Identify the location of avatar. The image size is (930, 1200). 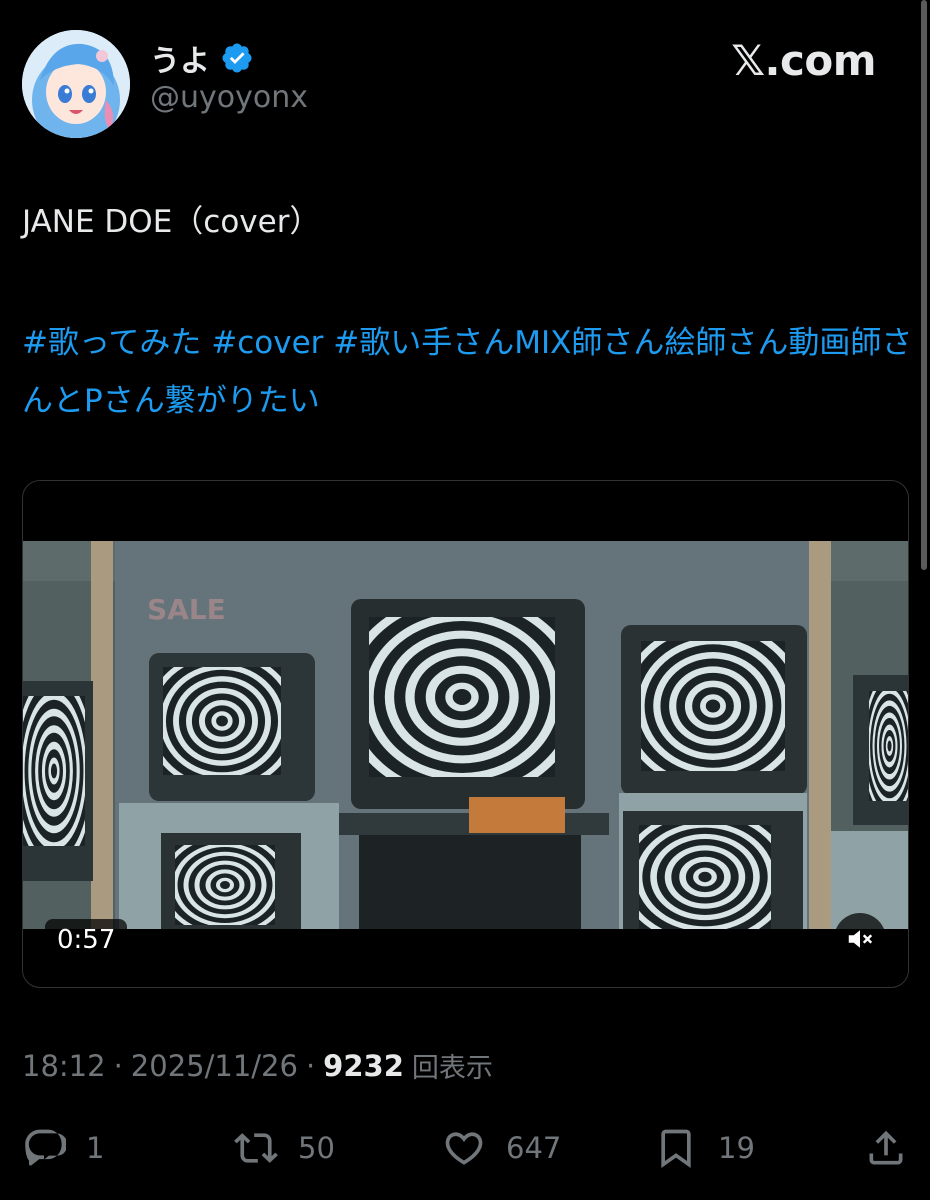
(76, 84).